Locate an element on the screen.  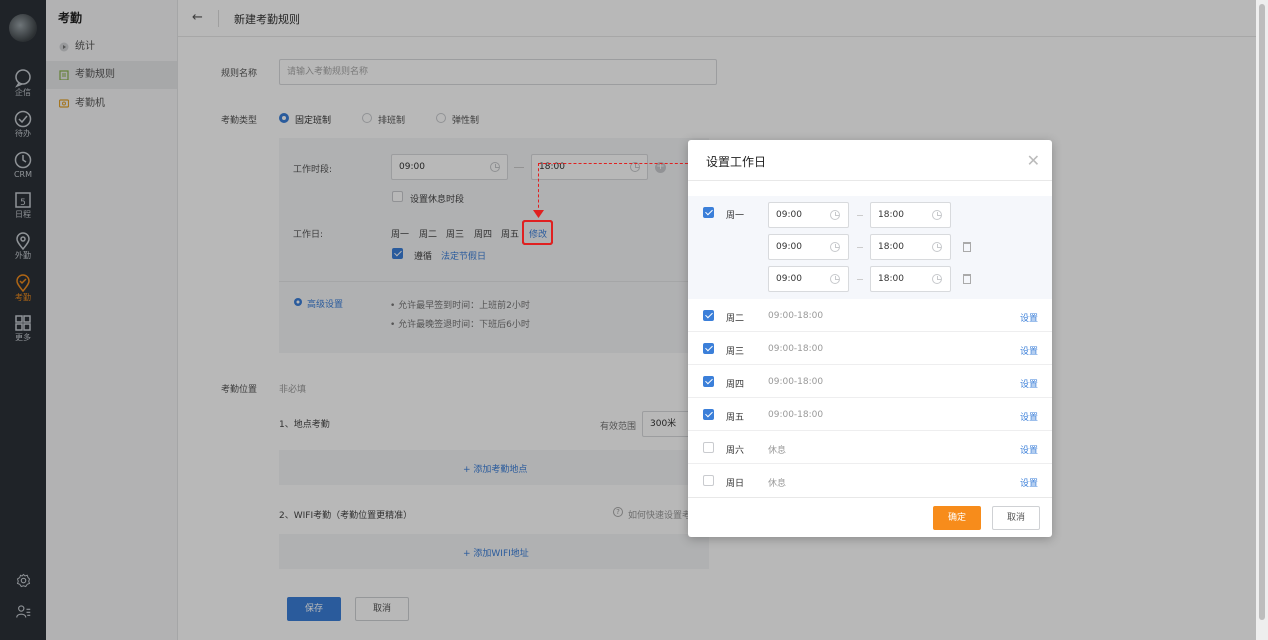
mon-slot3-start: 09:00 is located at coordinates (808, 279).